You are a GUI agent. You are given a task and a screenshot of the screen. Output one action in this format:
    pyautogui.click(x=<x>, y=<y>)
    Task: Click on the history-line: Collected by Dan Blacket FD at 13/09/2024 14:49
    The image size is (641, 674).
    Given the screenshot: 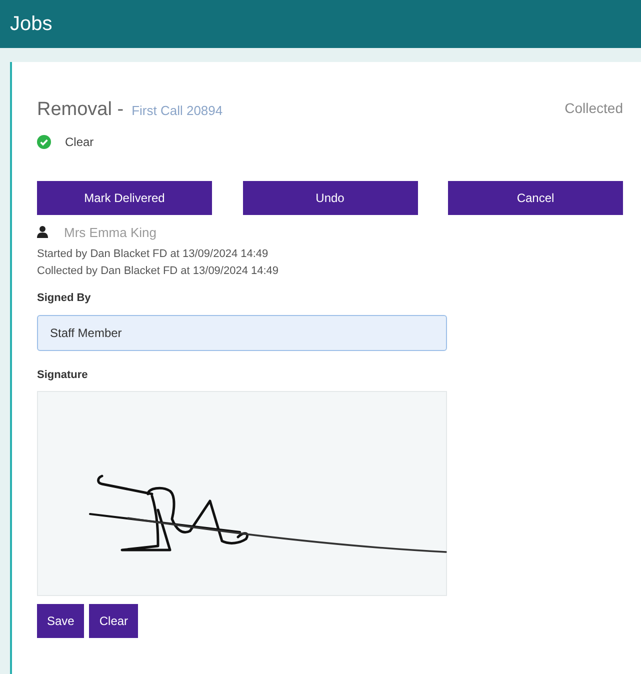 What is the action you would take?
    pyautogui.click(x=158, y=271)
    